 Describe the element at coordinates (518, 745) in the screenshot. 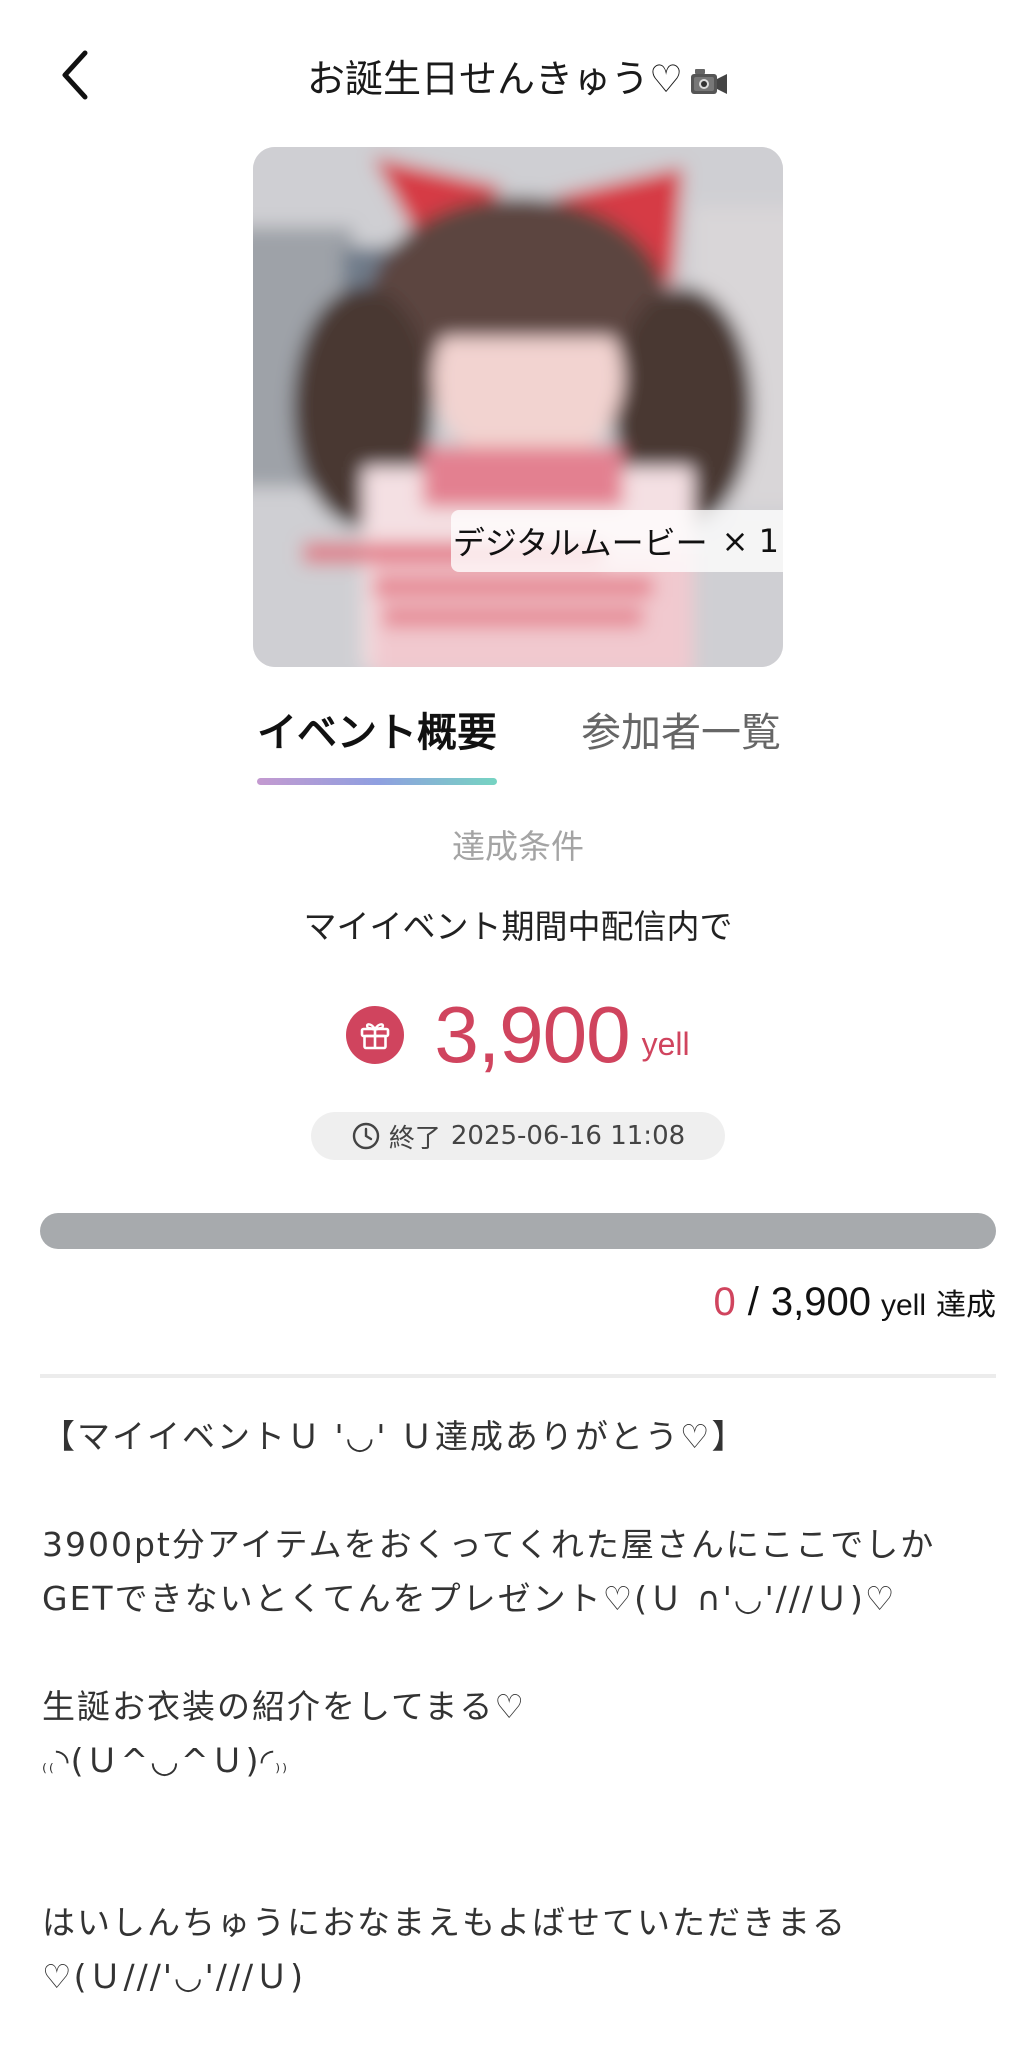

I see `tab-bar: イベント概要 参加者一覧` at that location.